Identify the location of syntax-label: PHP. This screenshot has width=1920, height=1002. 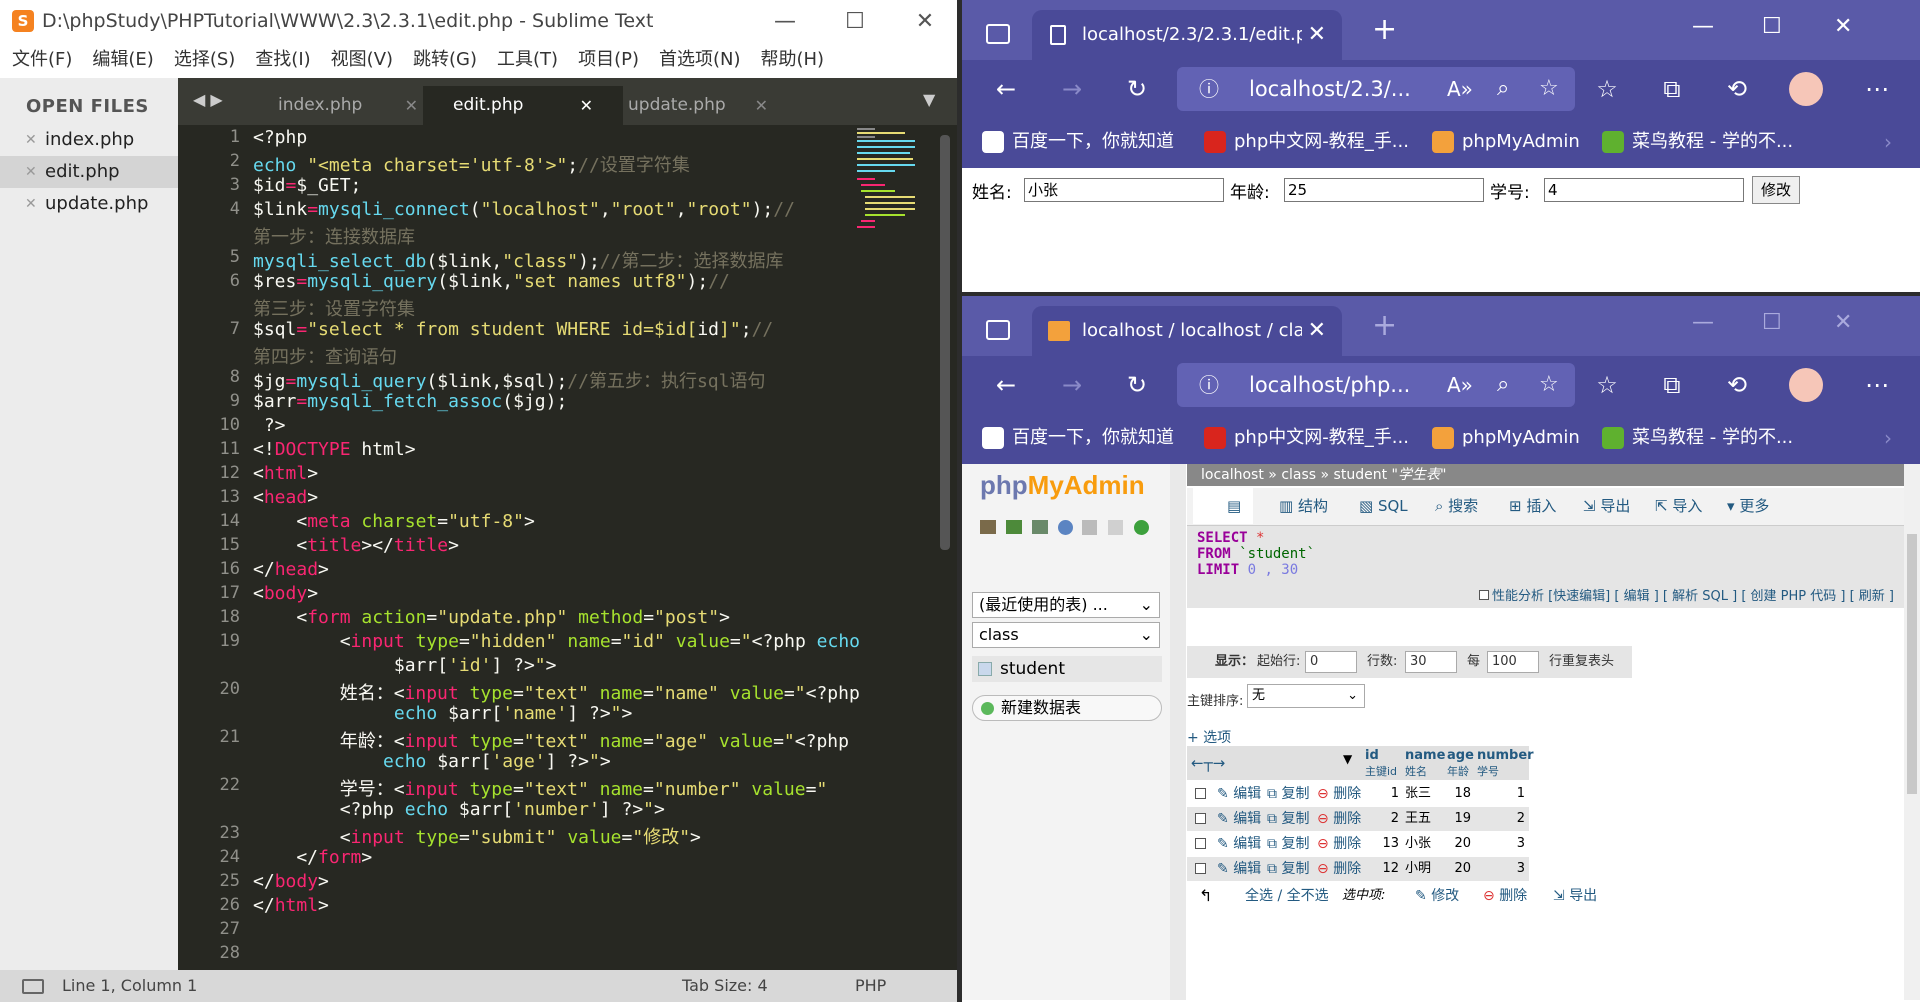
(870, 986).